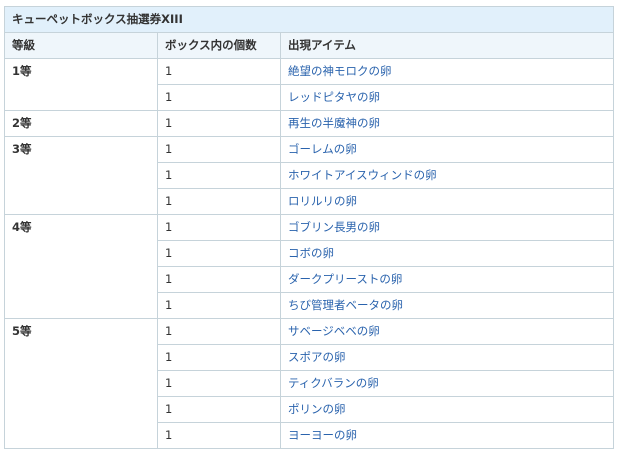  Describe the element at coordinates (447, 357) in the screenshot. I see `item-cell: スポアの卵` at that location.